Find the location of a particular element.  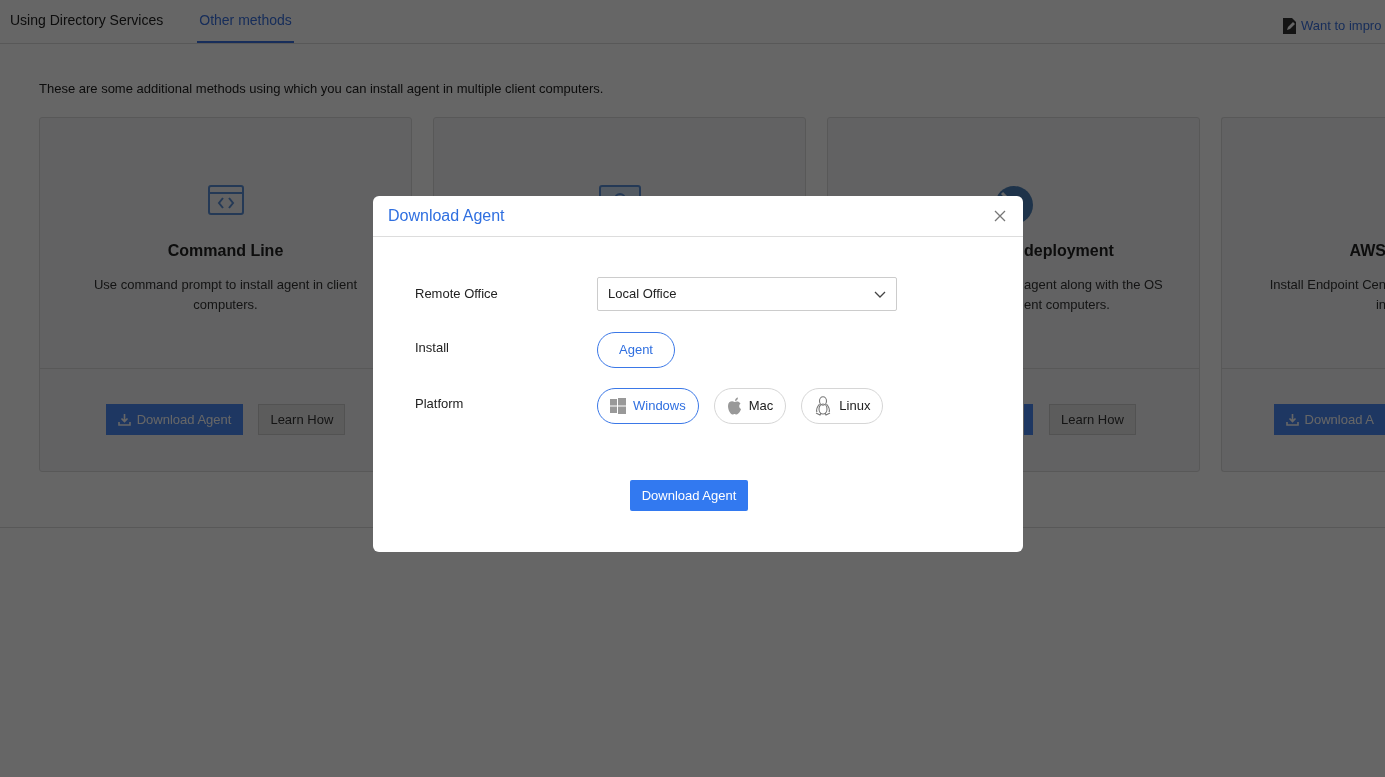

card-description: in is located at coordinates (1380, 304).